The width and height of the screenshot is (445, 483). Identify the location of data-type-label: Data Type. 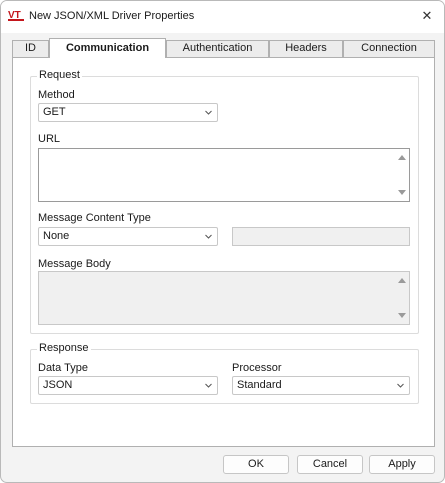
(63, 368).